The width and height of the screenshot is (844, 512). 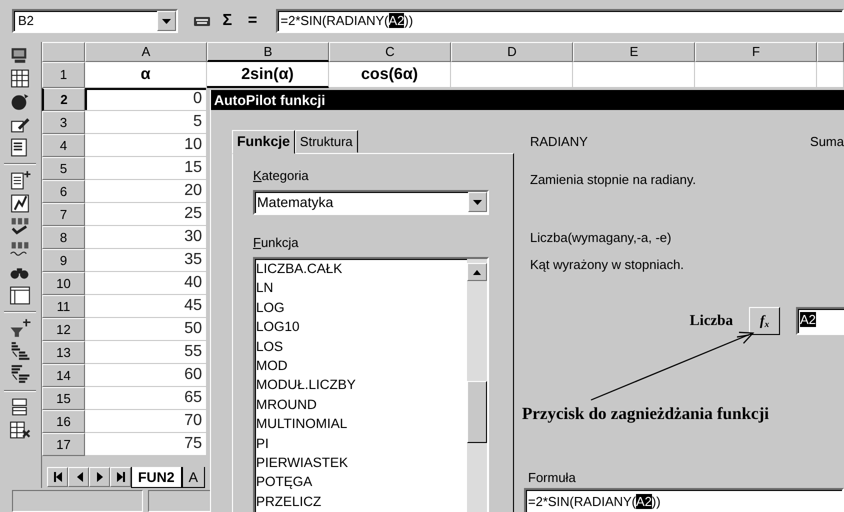 What do you see at coordinates (361, 385) in the screenshot?
I see `list-item: MODUŁ.LICZBY` at bounding box center [361, 385].